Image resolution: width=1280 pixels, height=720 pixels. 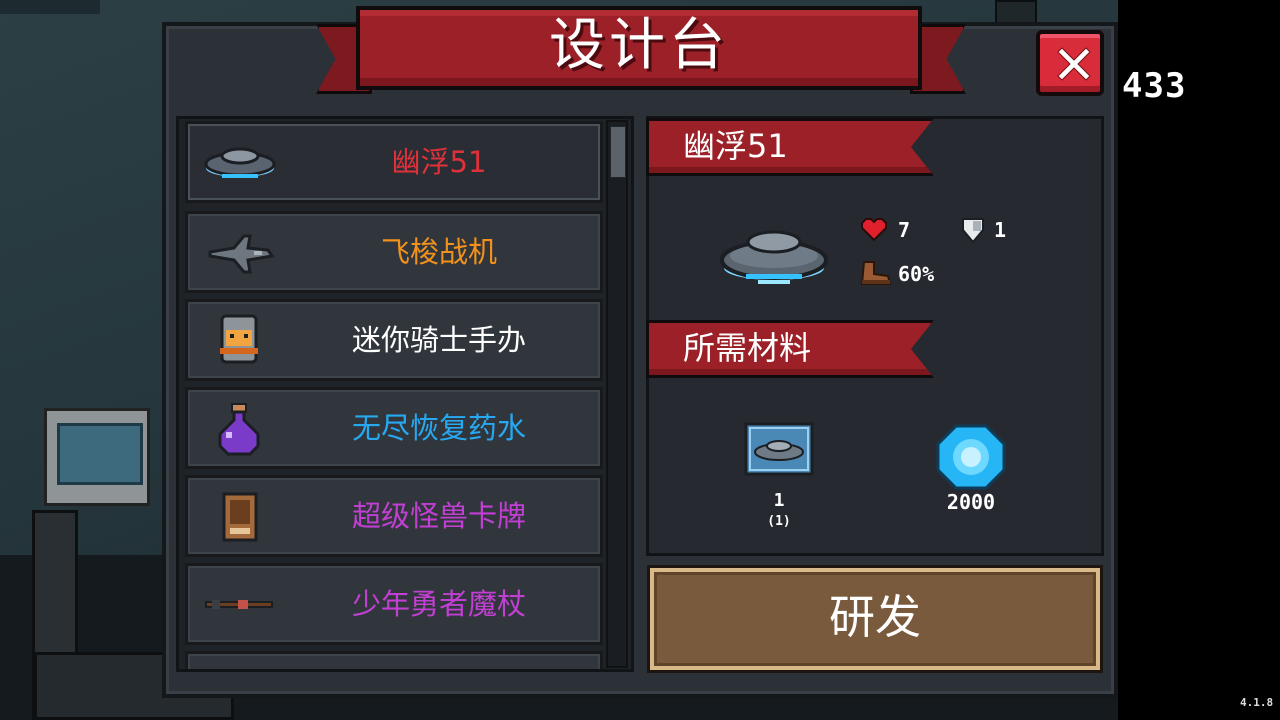 I want to click on research-button-label: 研发, so click(x=875, y=617).